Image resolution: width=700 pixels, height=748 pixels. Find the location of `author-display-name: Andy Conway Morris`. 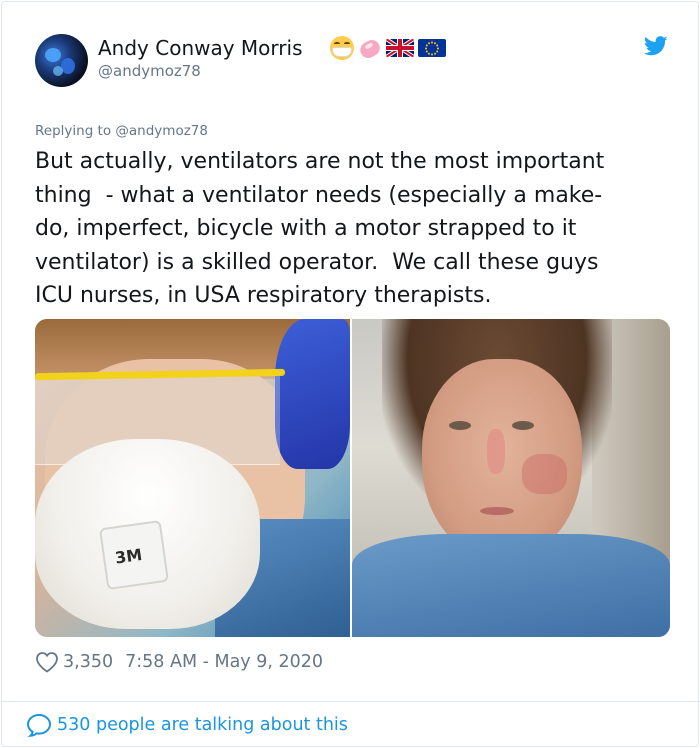

author-display-name: Andy Conway Morris is located at coordinates (200, 48).